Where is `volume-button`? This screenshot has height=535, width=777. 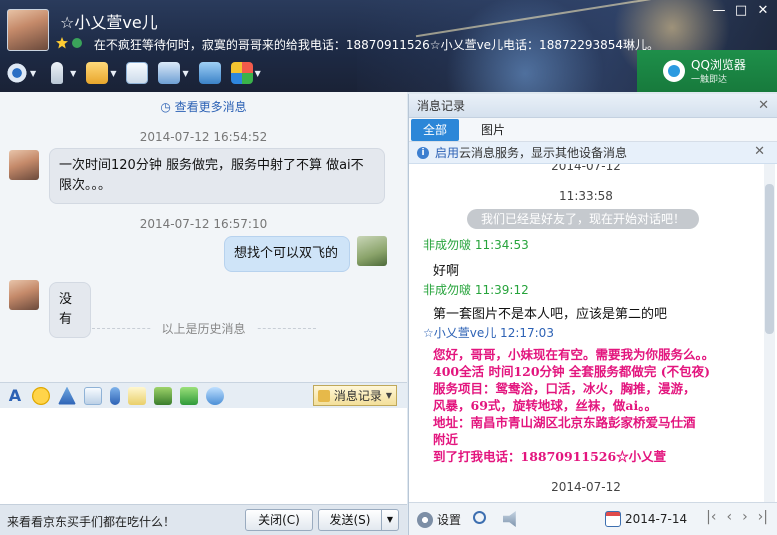 volume-button is located at coordinates (511, 519).